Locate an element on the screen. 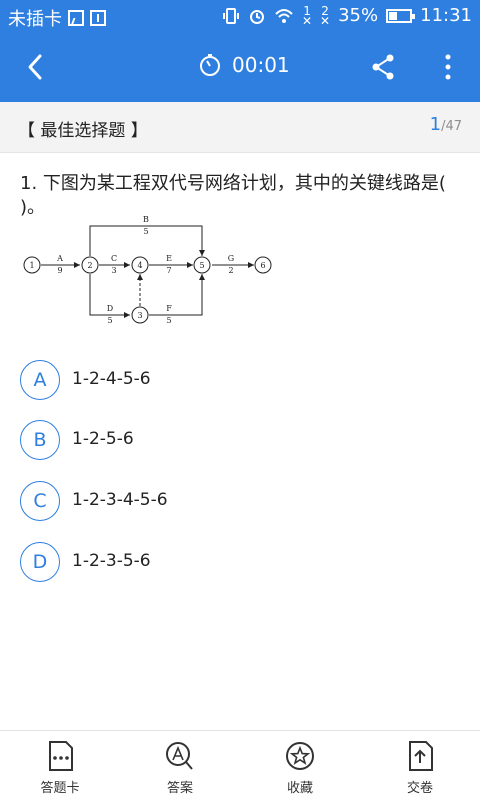  option-a: A 1-2-4-5-6 is located at coordinates (240, 381).